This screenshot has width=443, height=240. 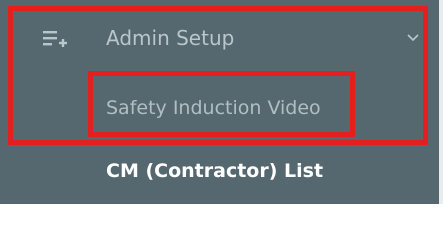 What do you see at coordinates (441, 102) in the screenshot?
I see `page-edge` at bounding box center [441, 102].